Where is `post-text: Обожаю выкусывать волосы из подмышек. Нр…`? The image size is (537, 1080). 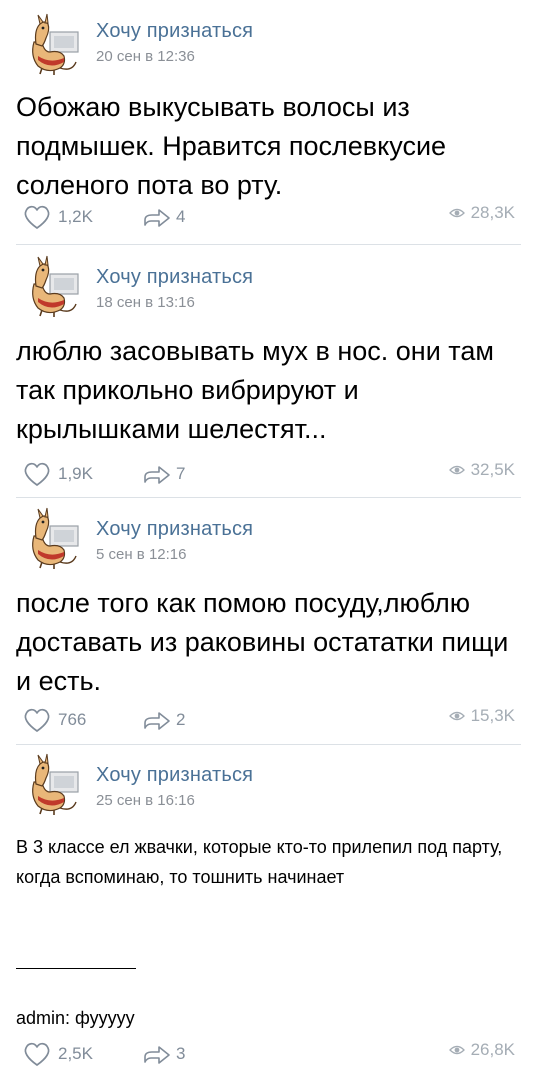 post-text: Обожаю выкусывать волосы из подмышек. Нр… is located at coordinates (231, 146).